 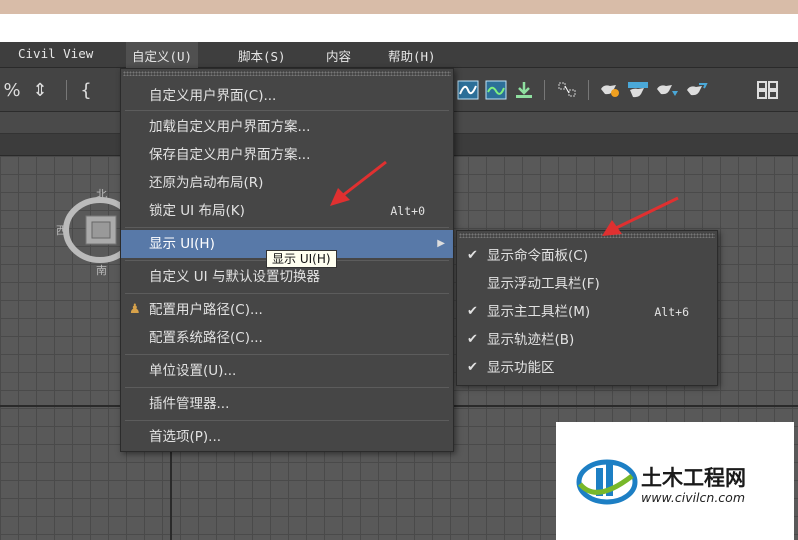 I want to click on civilcn-logo-icon, so click(x=607, y=482).